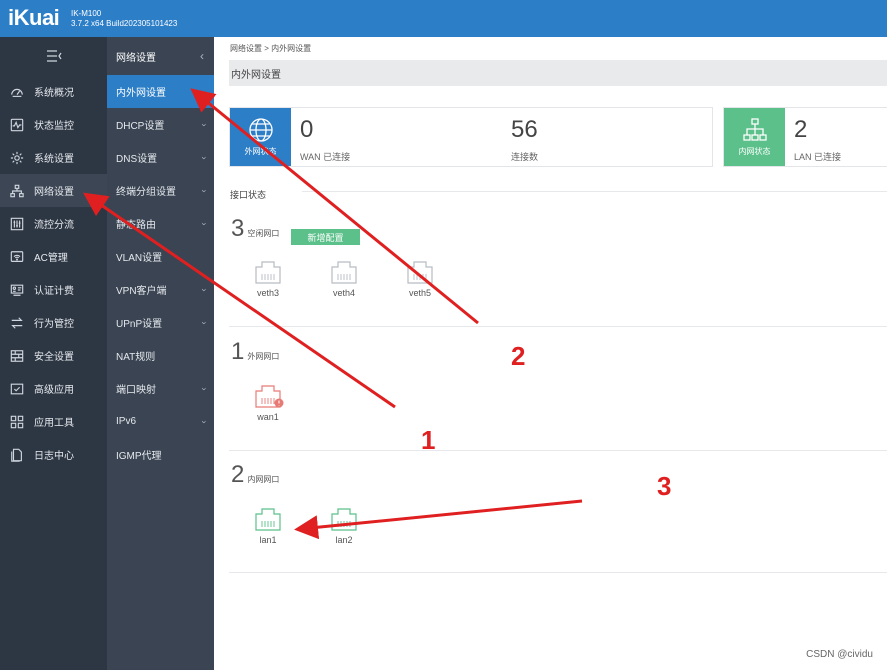 This screenshot has height=670, width=887. I want to click on lan-status-card: 内网状态 2 LAN 已连接, so click(805, 137).